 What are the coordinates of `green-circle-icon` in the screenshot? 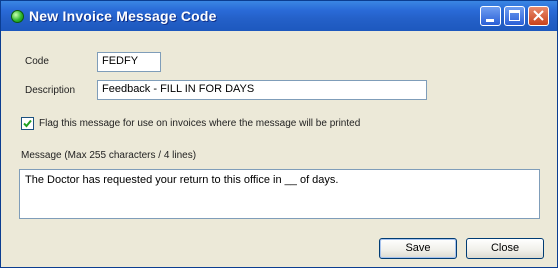 It's located at (17, 16).